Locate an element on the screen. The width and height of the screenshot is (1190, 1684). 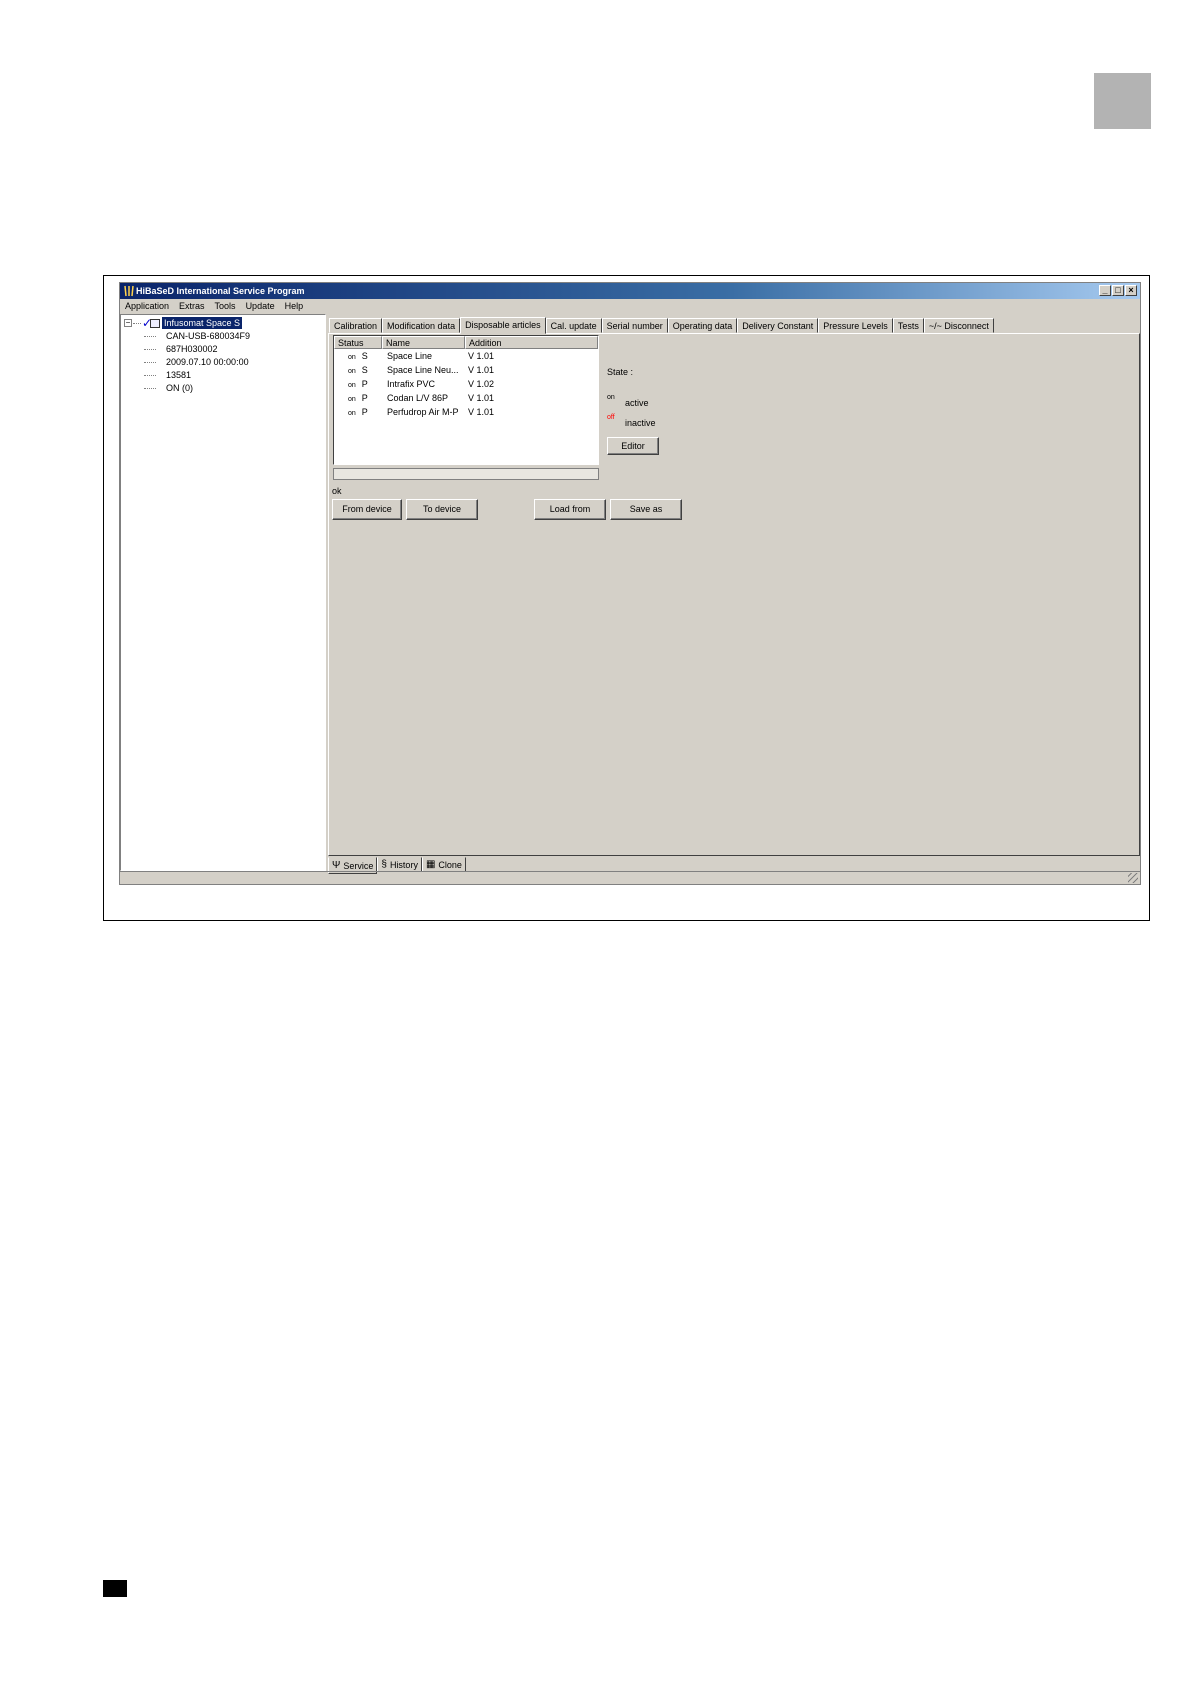
list-header: Status Name Addition is located at coordinates (466, 342).